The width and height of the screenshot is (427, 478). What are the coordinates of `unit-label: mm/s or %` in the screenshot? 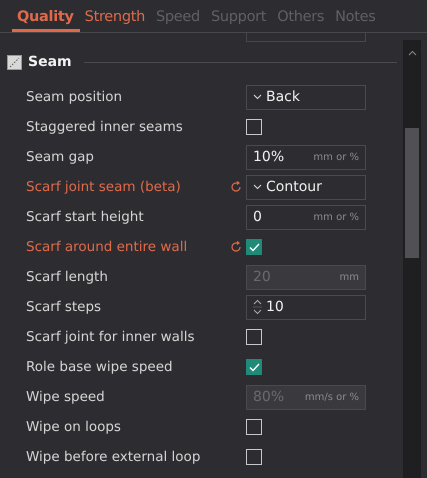 It's located at (331, 397).